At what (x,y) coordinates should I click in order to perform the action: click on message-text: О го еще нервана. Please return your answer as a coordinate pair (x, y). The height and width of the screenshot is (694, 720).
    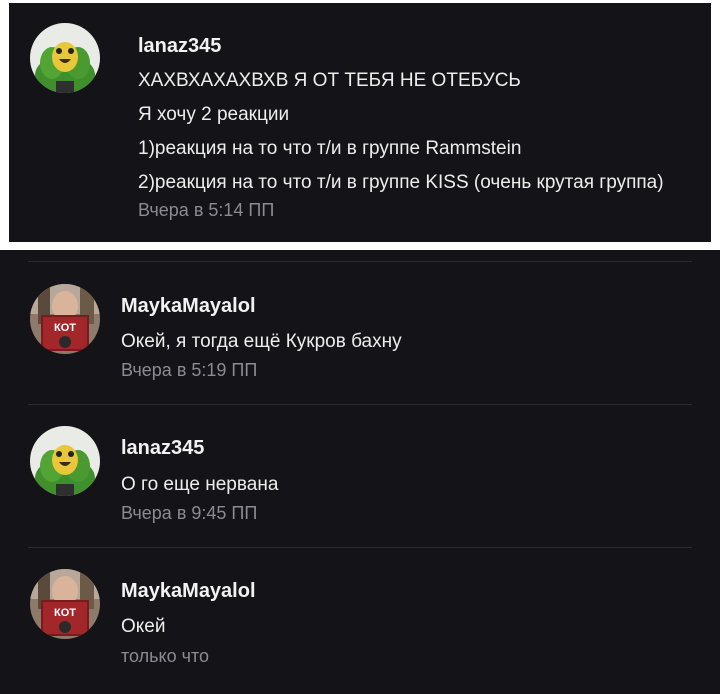
    Looking at the image, I should click on (200, 484).